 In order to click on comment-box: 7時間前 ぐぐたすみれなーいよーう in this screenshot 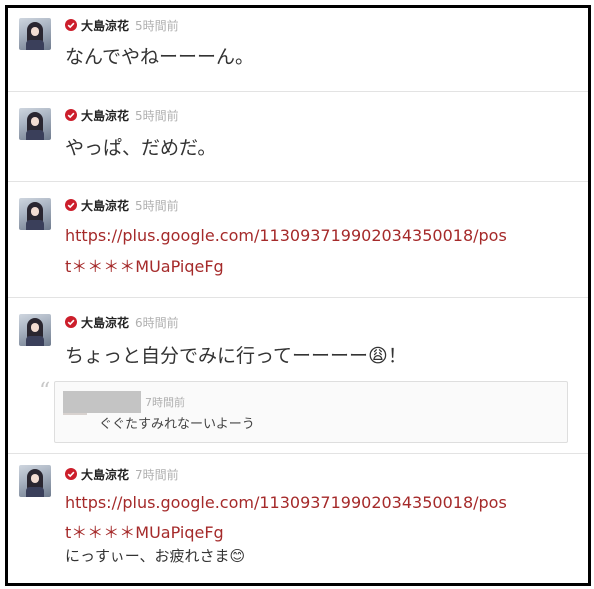, I will do `click(311, 412)`.